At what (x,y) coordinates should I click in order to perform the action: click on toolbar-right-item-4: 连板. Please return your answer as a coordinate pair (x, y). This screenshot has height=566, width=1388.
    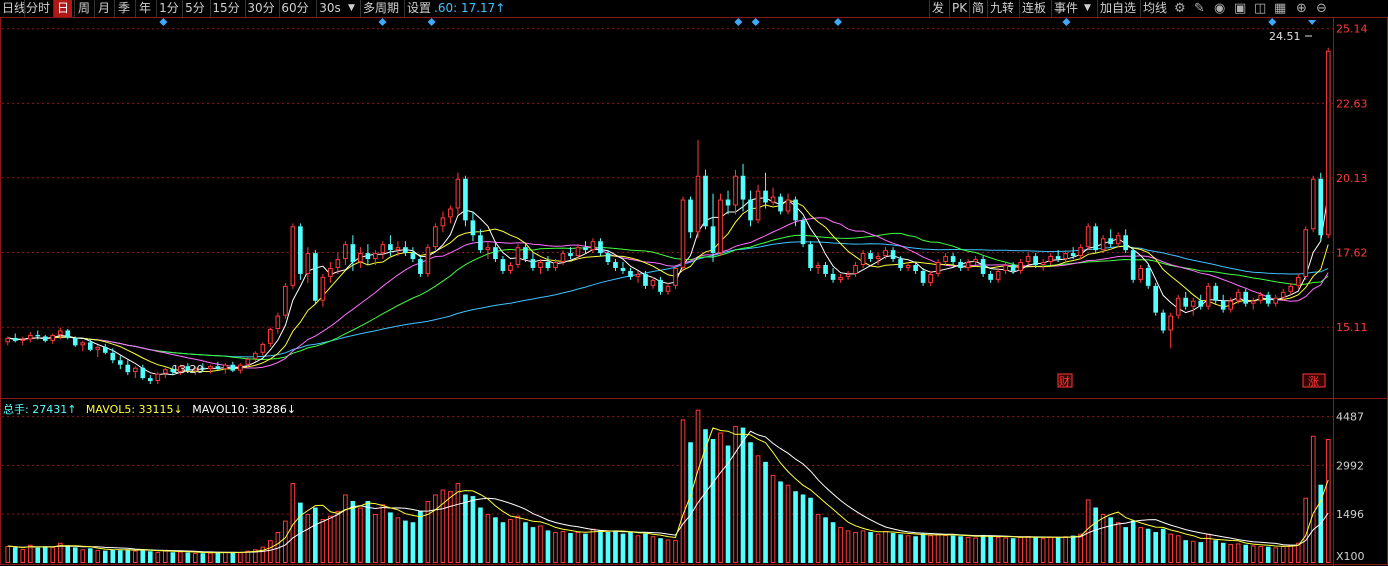
    Looking at the image, I should click on (1032, 8).